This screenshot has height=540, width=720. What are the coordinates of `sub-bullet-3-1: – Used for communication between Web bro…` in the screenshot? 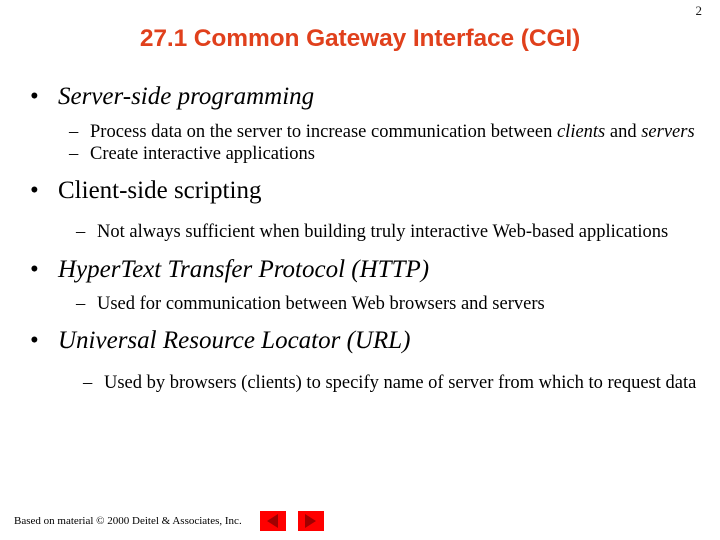 It's located at (360, 304).